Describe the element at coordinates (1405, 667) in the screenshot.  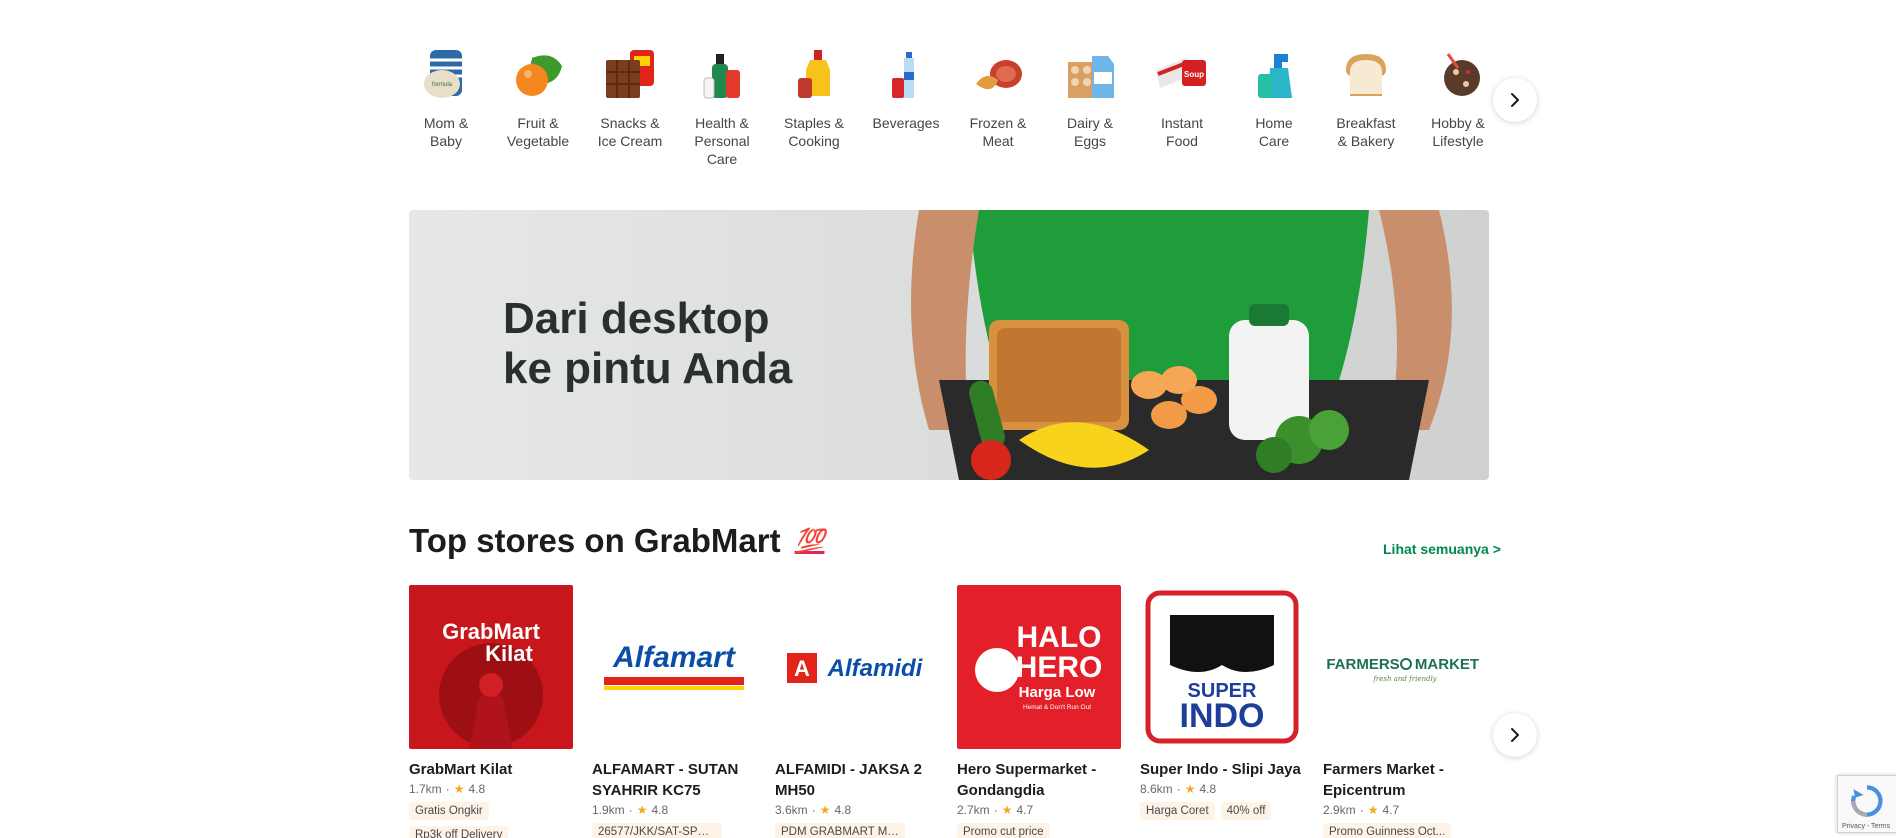
I see `store-logo-farmers-market: FARMERS MARKET fresh and friendly` at that location.